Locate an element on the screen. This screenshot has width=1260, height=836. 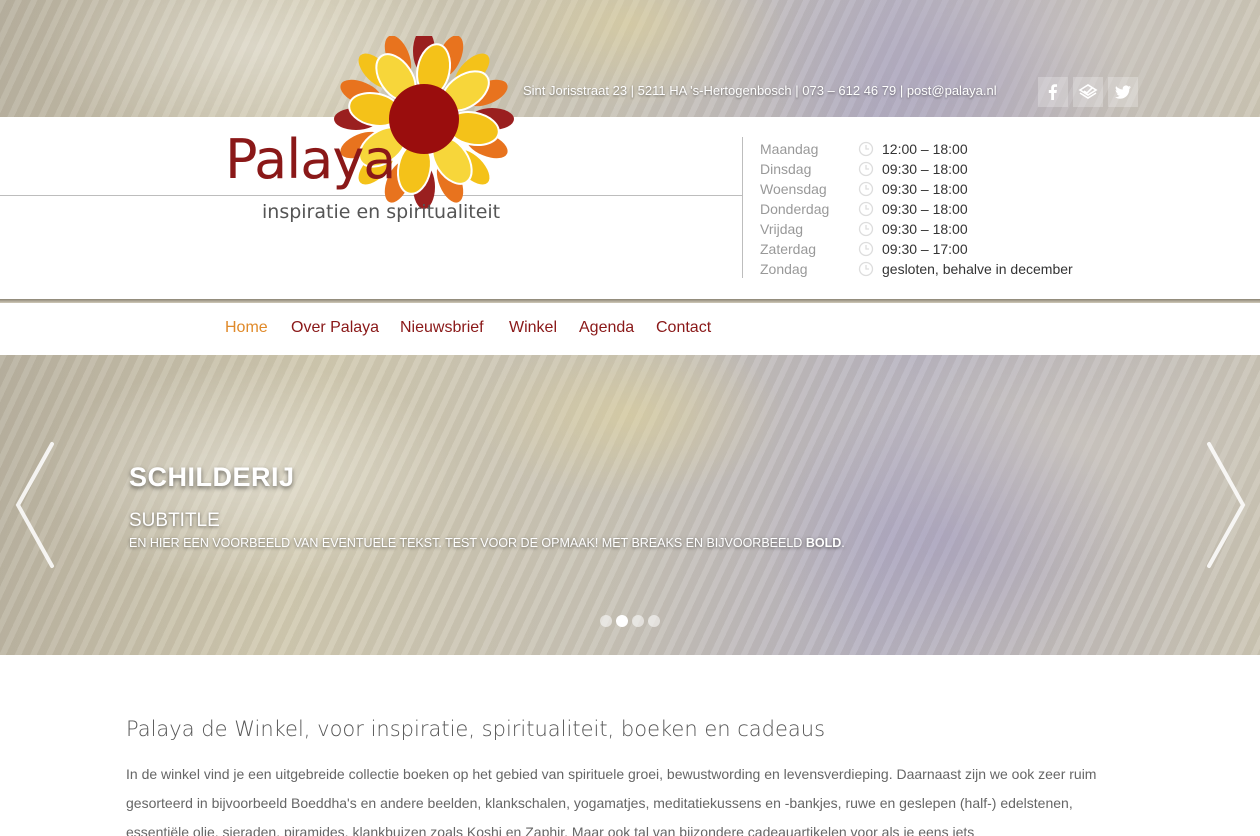
hours-day: Zaterdag is located at coordinates (788, 249).